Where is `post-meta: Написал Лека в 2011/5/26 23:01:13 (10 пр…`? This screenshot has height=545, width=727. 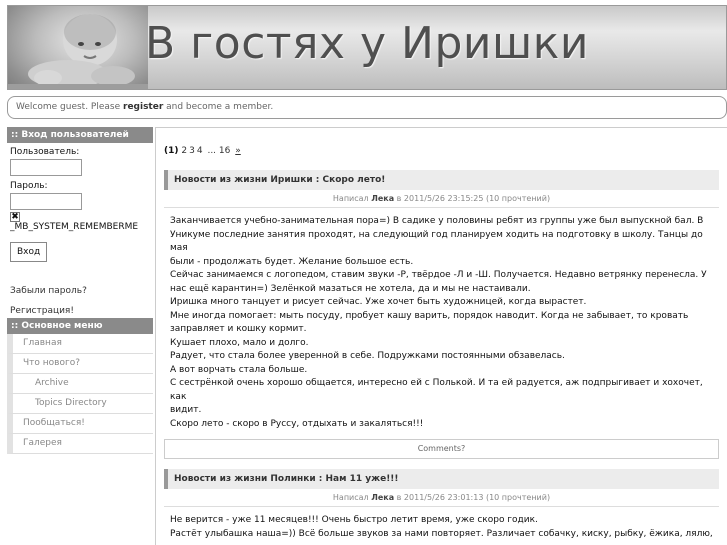 post-meta: Написал Лека в 2011/5/26 23:01:13 (10 пр… is located at coordinates (441, 500).